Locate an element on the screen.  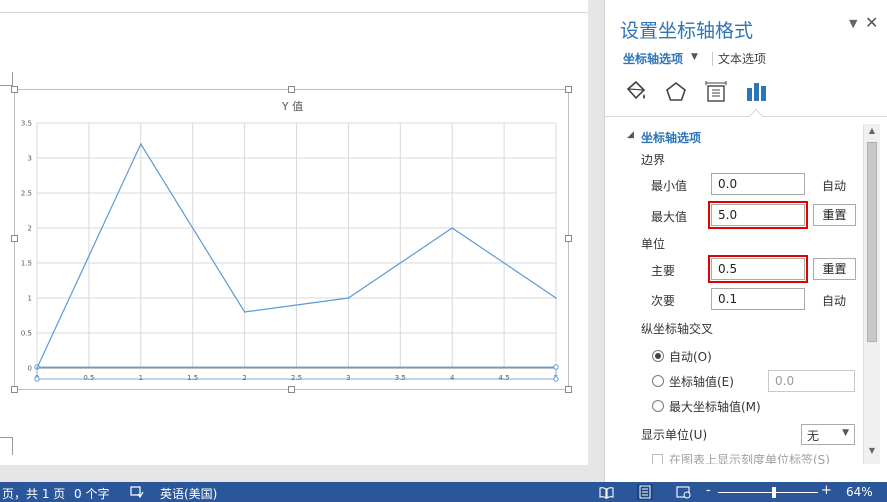
crosses-max-label: 最大坐标轴值(M) is located at coordinates (715, 406).